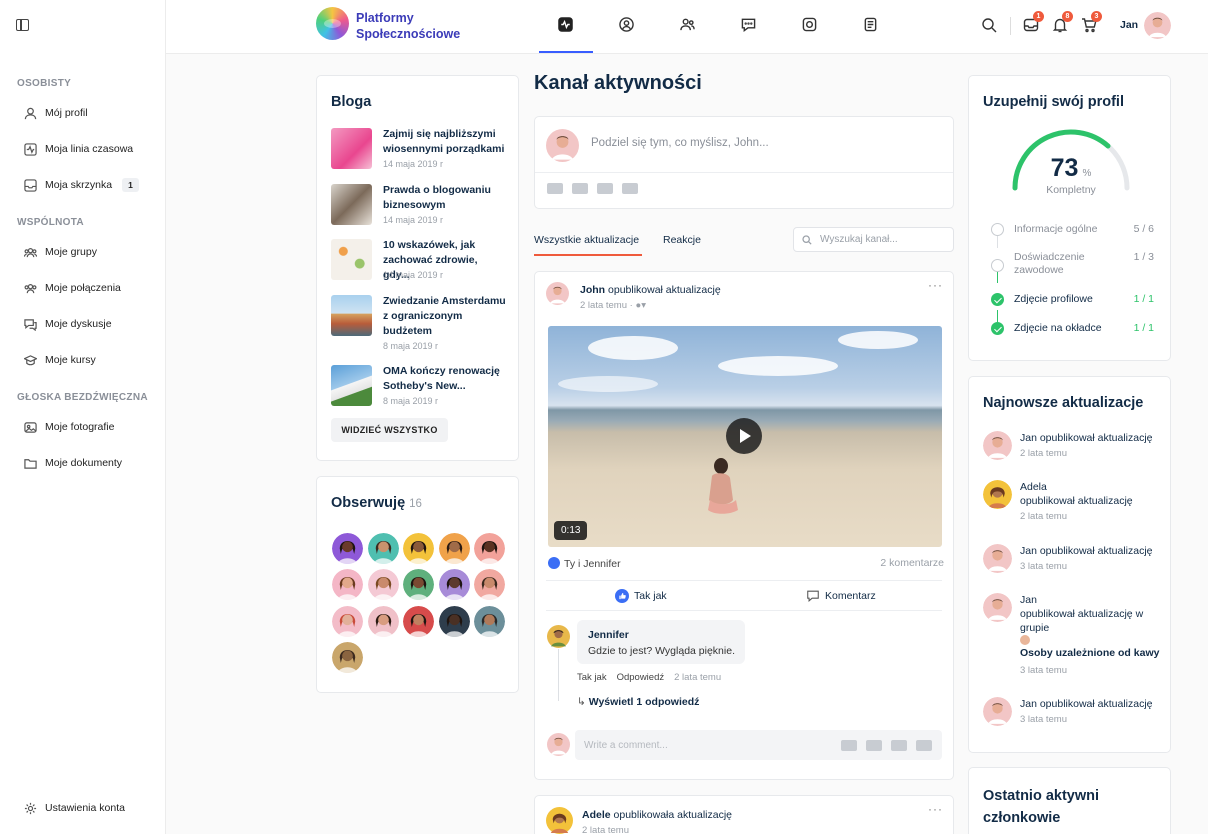 The height and width of the screenshot is (834, 1208). What do you see at coordinates (30, 252) in the screenshot?
I see `groups-icon` at bounding box center [30, 252].